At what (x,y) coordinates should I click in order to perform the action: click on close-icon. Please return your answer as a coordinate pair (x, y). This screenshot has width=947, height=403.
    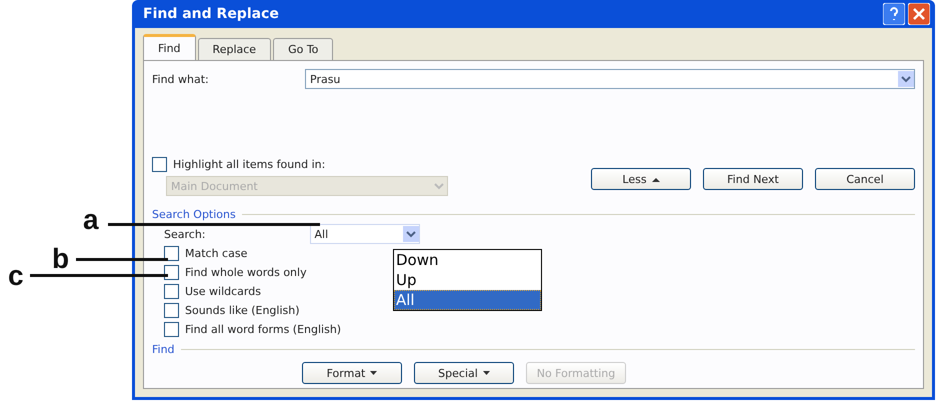
    Looking at the image, I should click on (919, 14).